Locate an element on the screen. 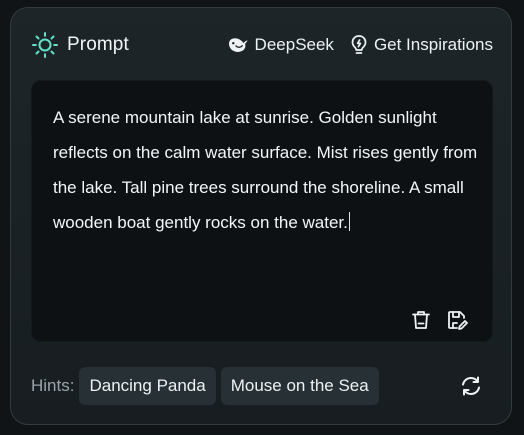 Image resolution: width=524 pixels, height=435 pixels. trash-icon is located at coordinates (421, 320).